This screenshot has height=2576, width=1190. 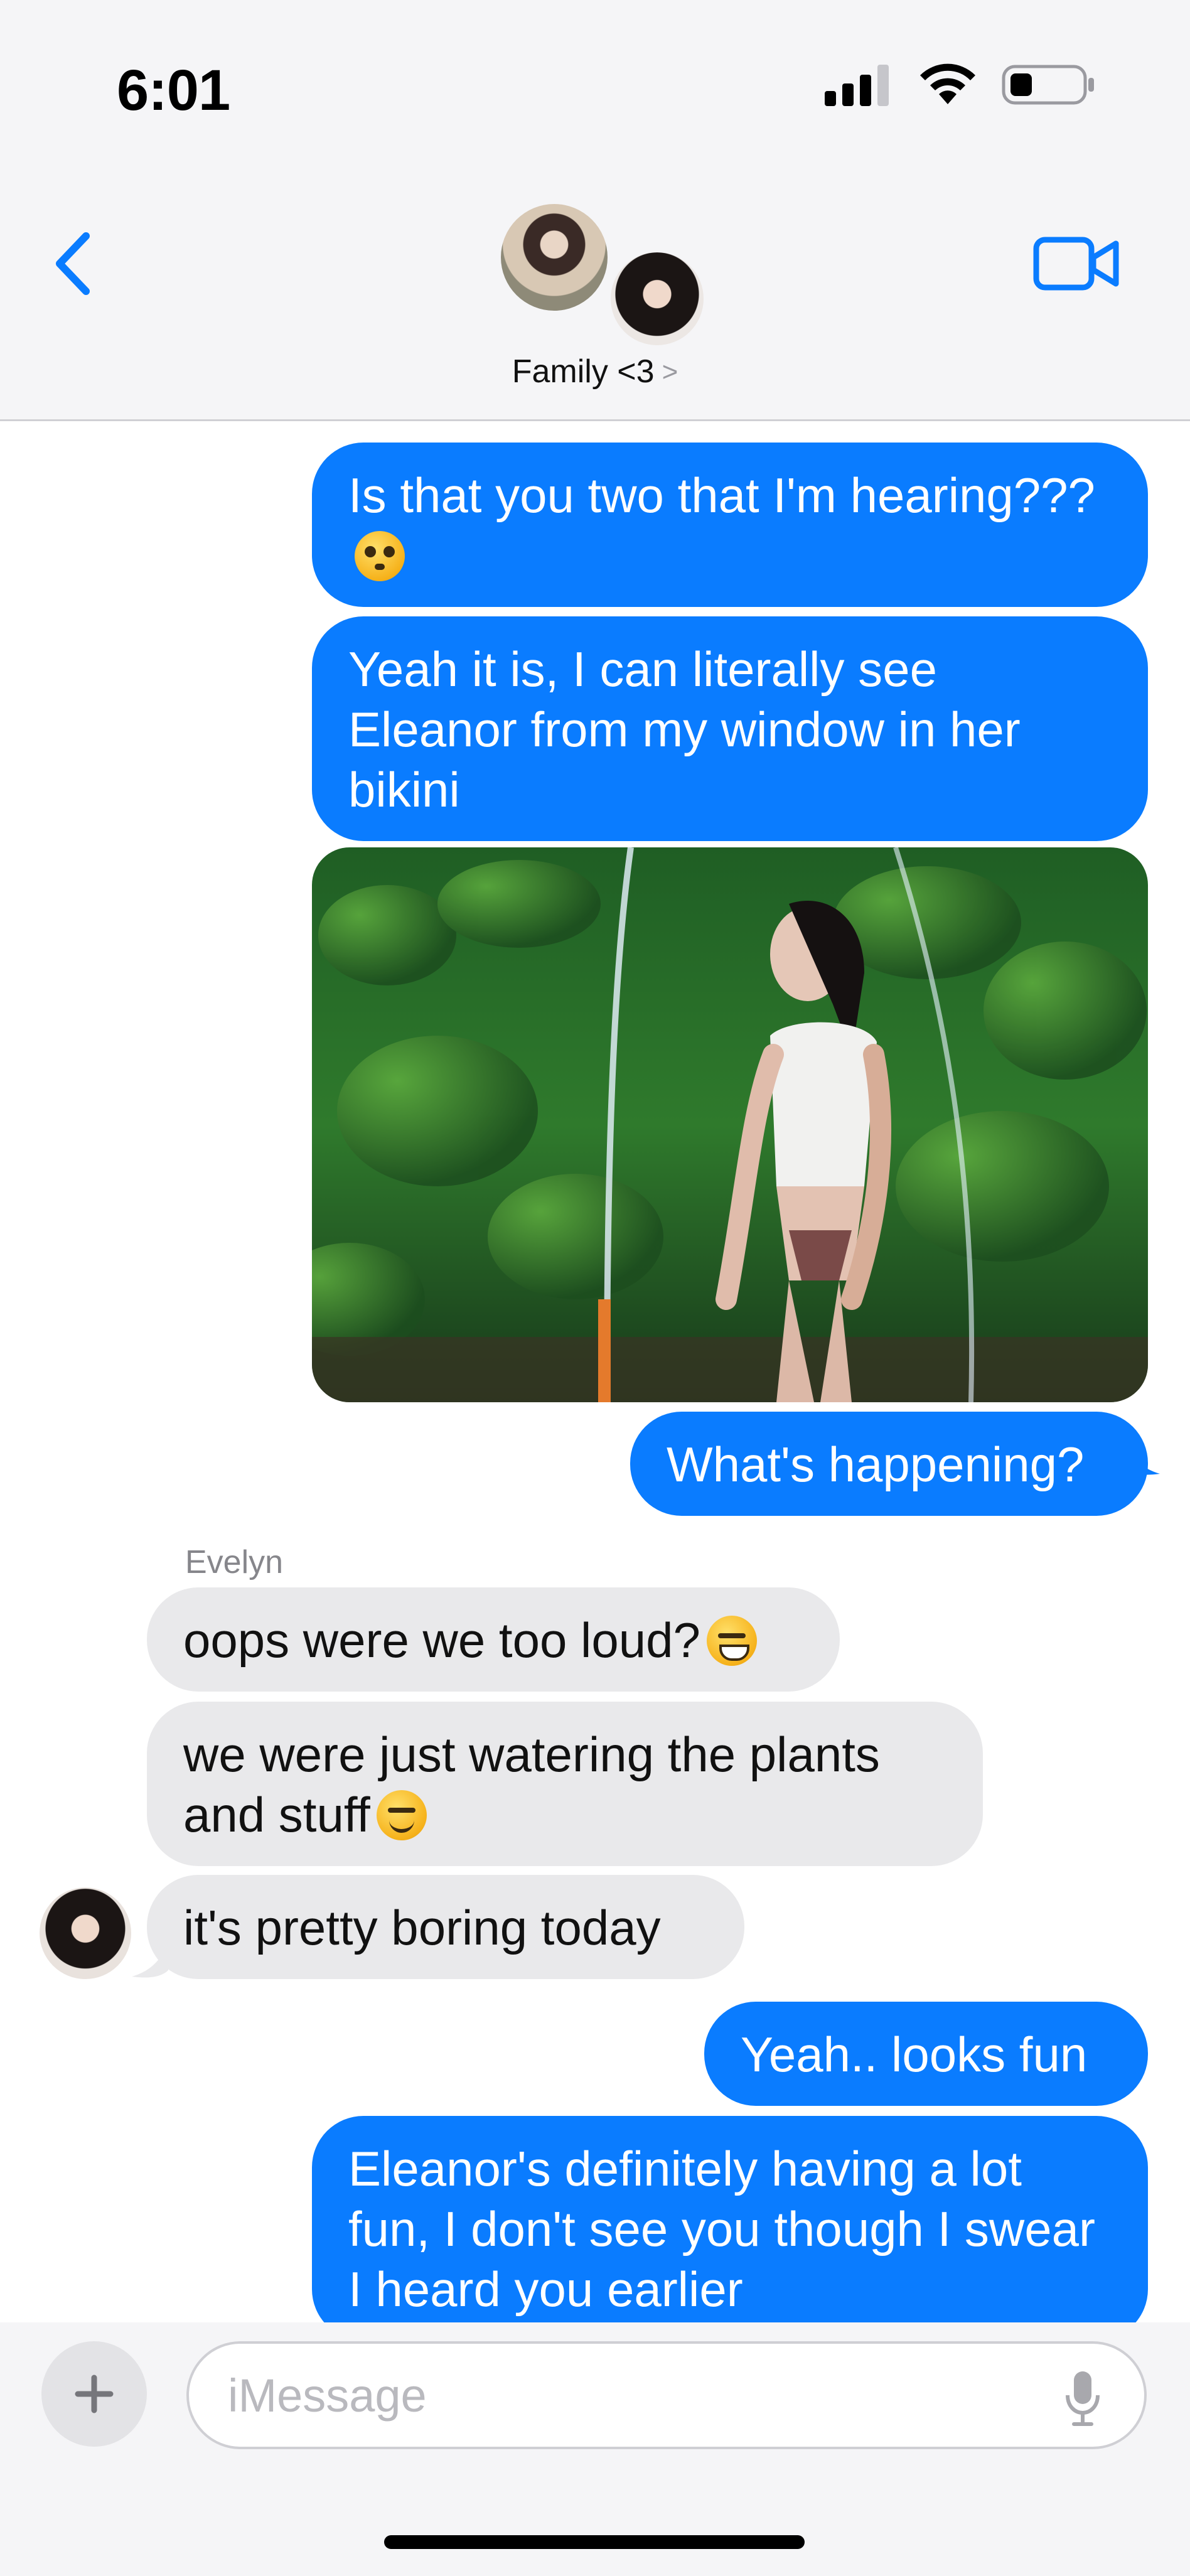 I want to click on cellular-signal-icon, so click(x=857, y=85).